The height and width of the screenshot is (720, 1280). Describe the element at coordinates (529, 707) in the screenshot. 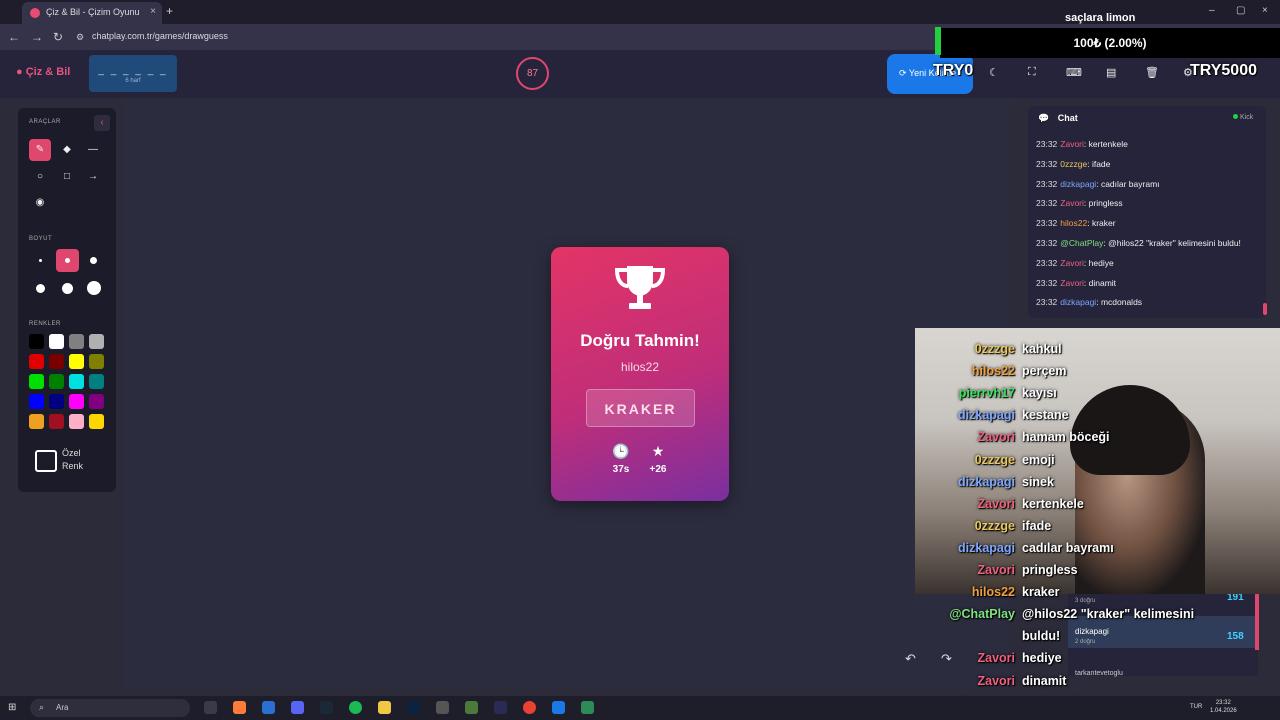

I see `chrome-icon` at that location.